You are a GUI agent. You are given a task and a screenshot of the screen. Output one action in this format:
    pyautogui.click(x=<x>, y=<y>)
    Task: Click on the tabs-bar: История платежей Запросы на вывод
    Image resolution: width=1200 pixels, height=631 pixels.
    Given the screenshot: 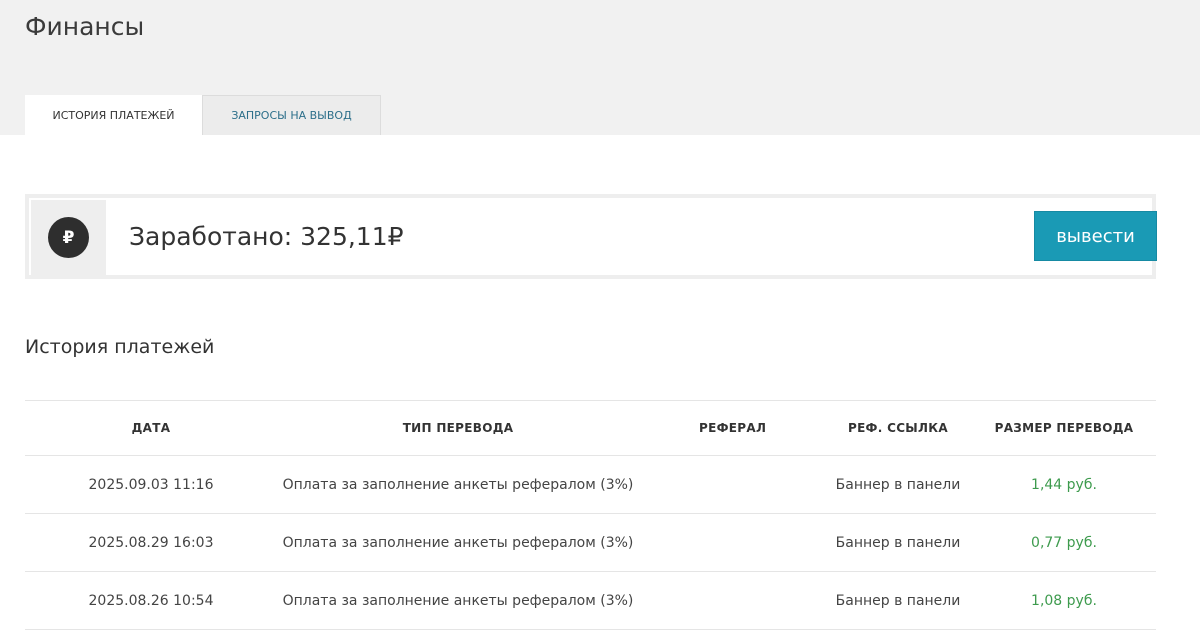 What is the action you would take?
    pyautogui.click(x=203, y=115)
    